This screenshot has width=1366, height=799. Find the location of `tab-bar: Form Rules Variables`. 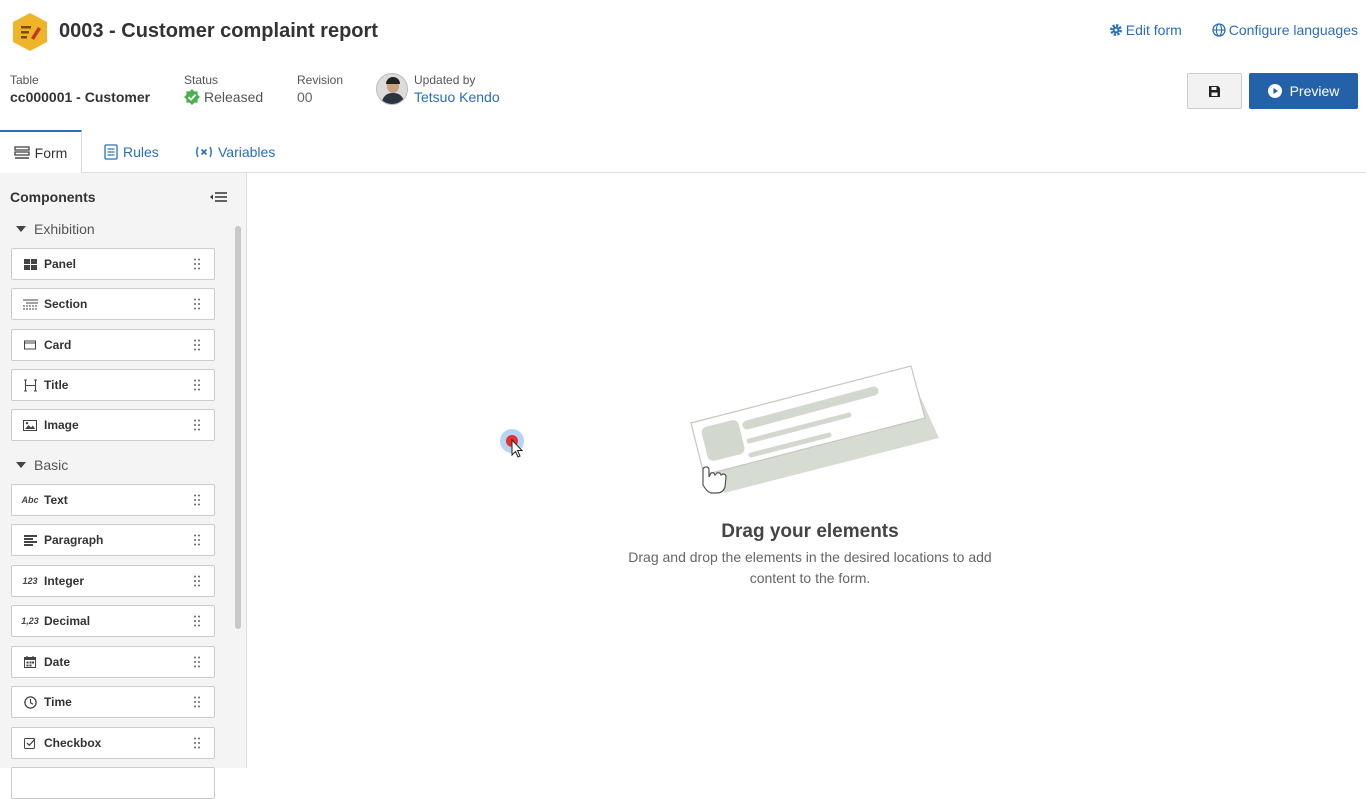

tab-bar: Form Rules Variables is located at coordinates (683, 152).